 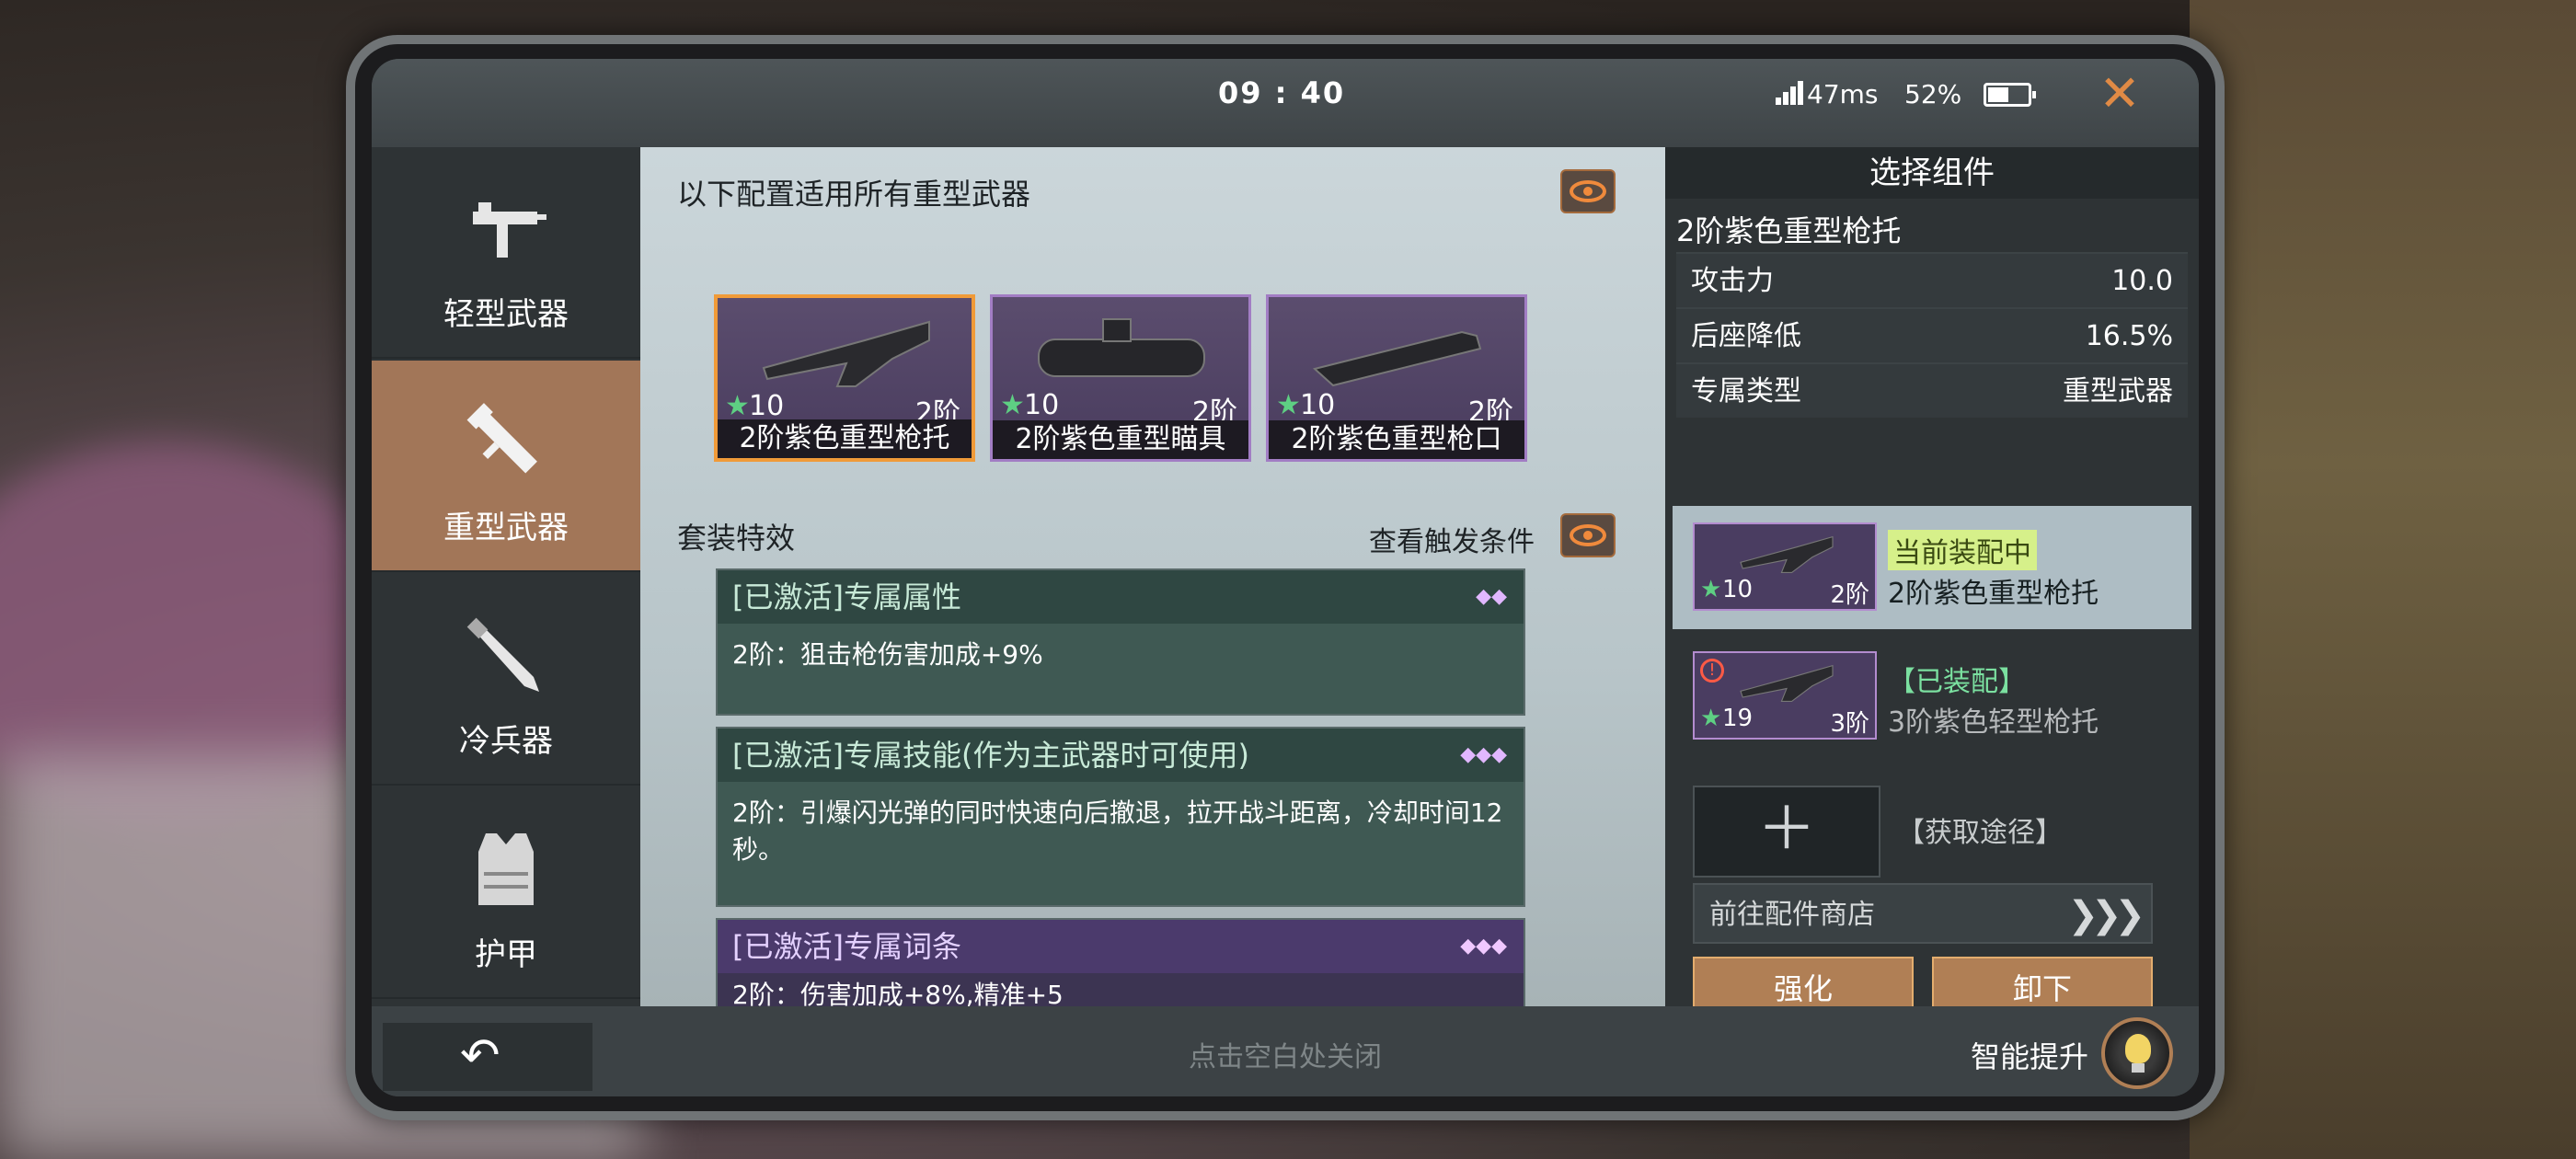 What do you see at coordinates (1117, 831) in the screenshot?
I see `effect-body: 2阶：引爆闪光弹的同时快速向后撤退，拉开战斗距离，冷却时间12秒。` at bounding box center [1117, 831].